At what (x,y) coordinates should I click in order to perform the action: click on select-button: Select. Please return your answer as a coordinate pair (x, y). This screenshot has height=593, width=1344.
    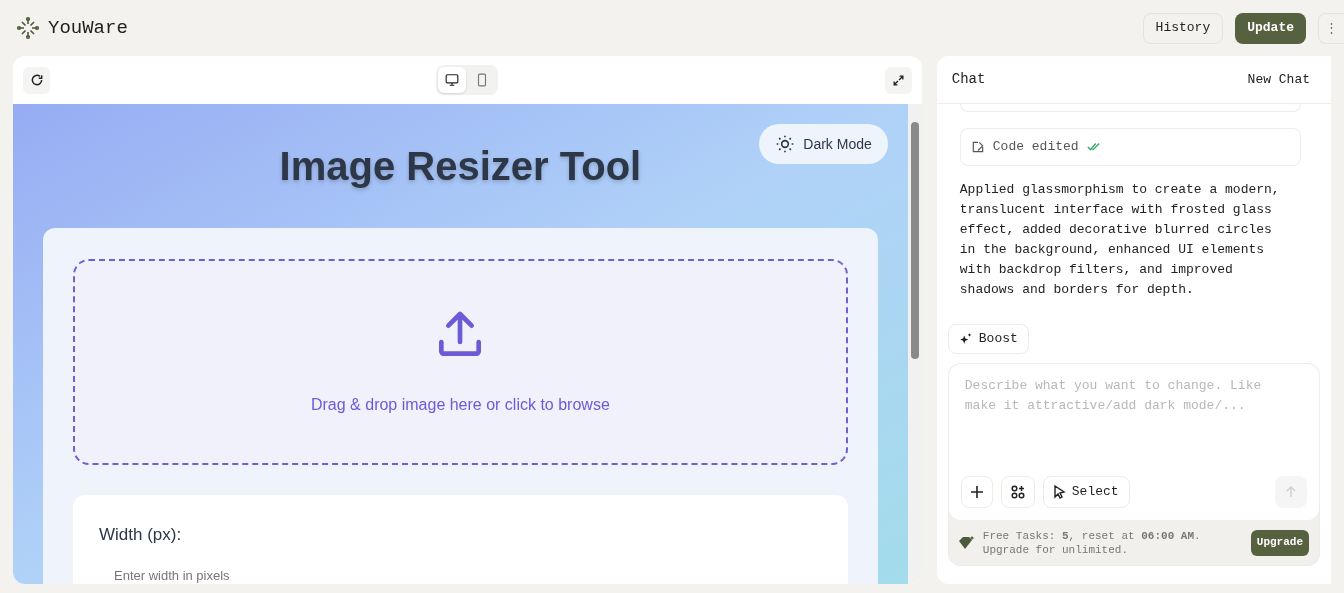
    Looking at the image, I should click on (1086, 492).